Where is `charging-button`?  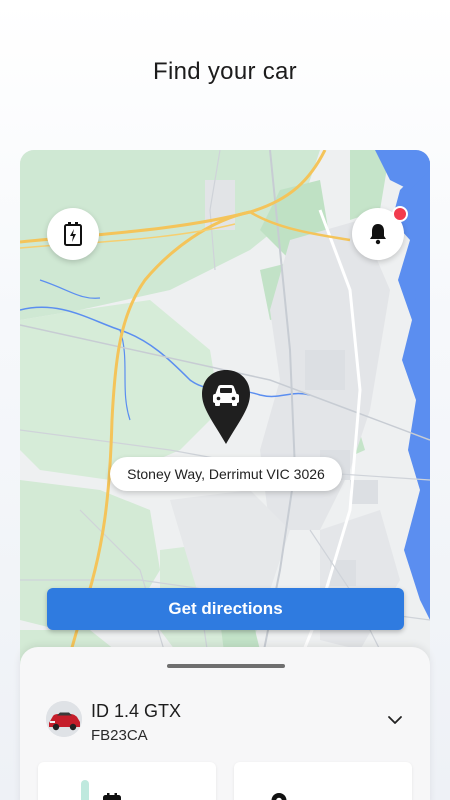 charging-button is located at coordinates (73, 234).